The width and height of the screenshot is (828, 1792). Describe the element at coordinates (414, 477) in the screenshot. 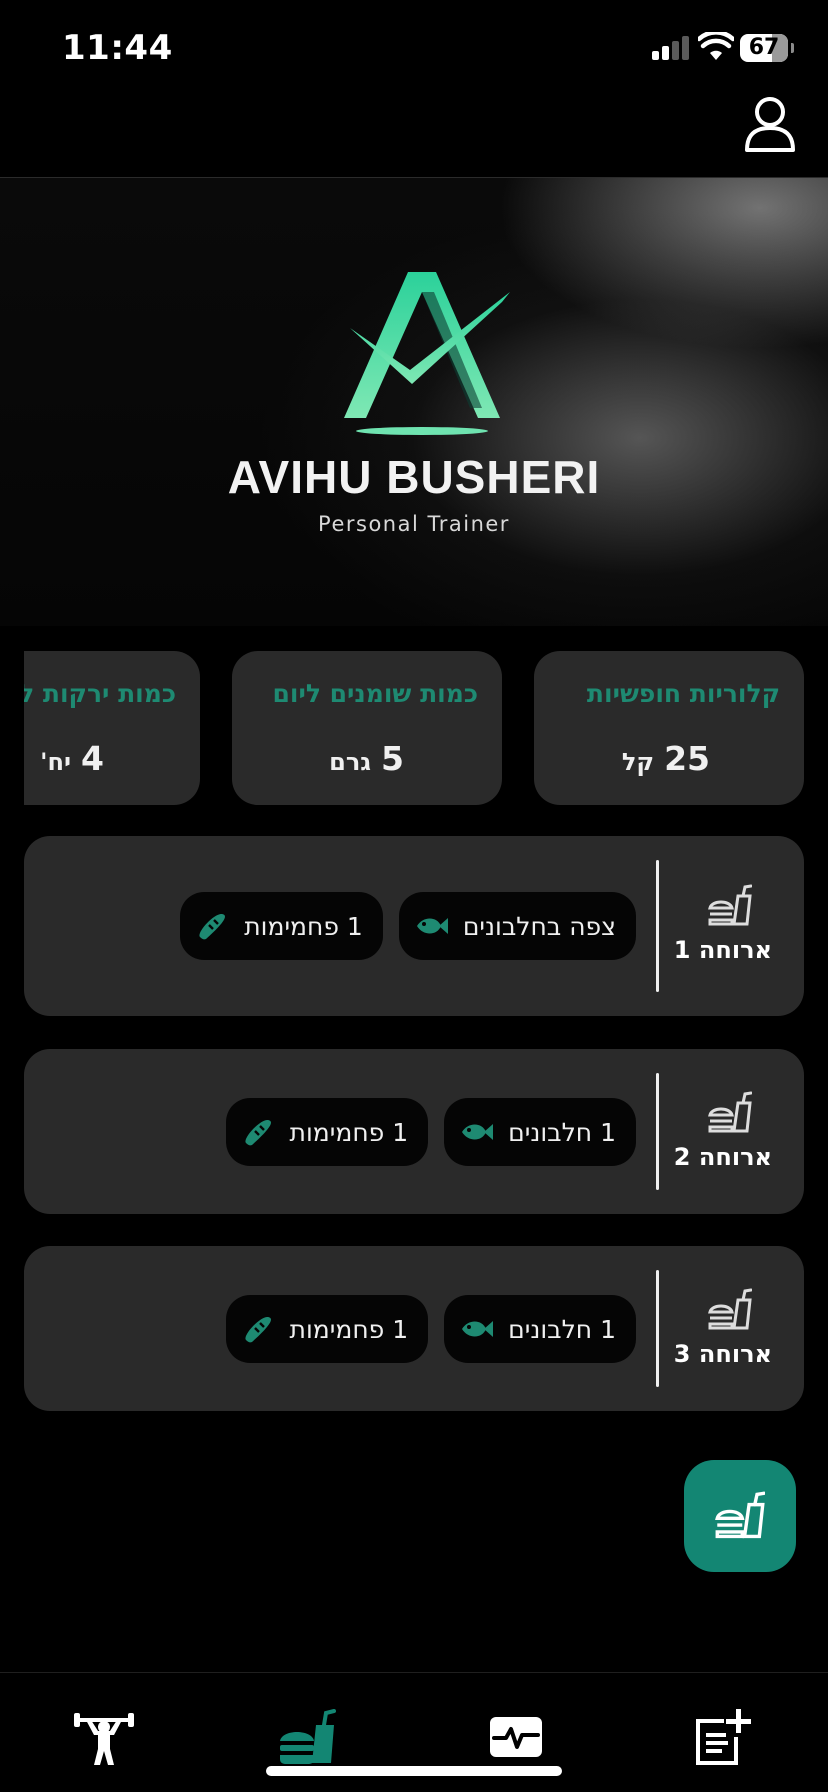

I see `brand-name: AVIHU BUSHERI` at that location.